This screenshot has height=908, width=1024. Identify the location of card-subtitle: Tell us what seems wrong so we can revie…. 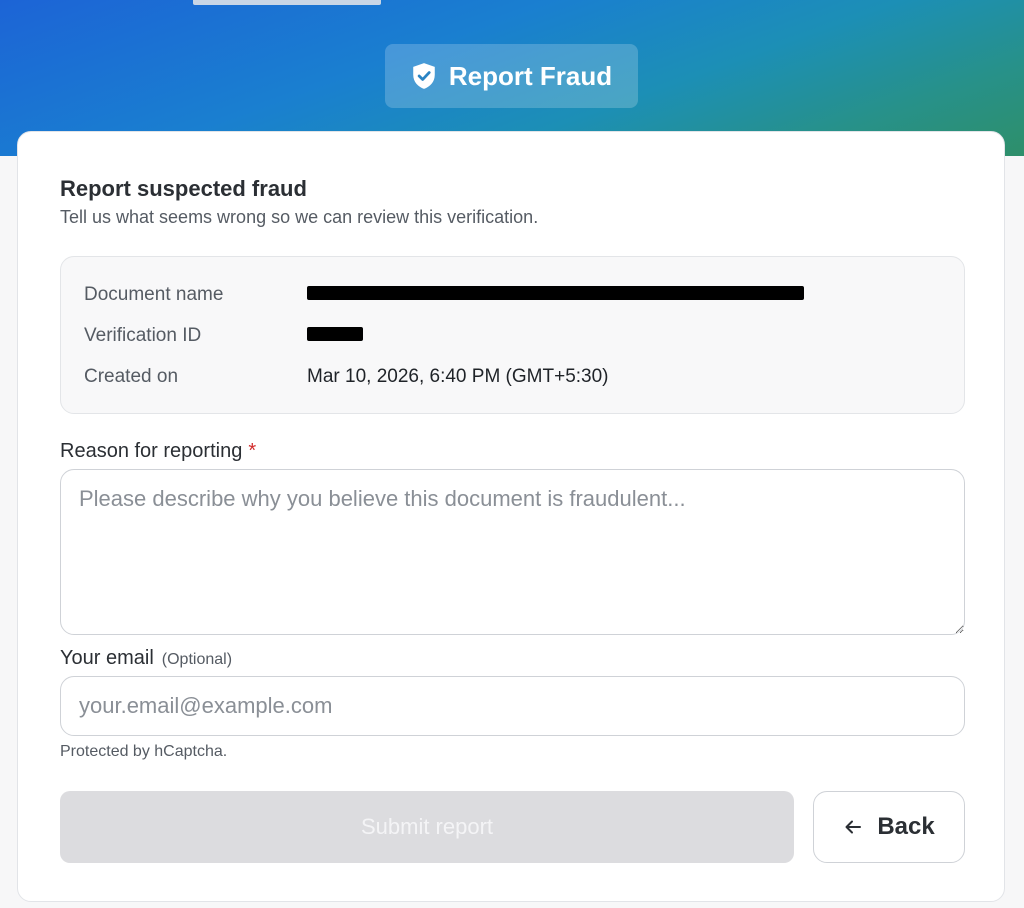
(299, 217).